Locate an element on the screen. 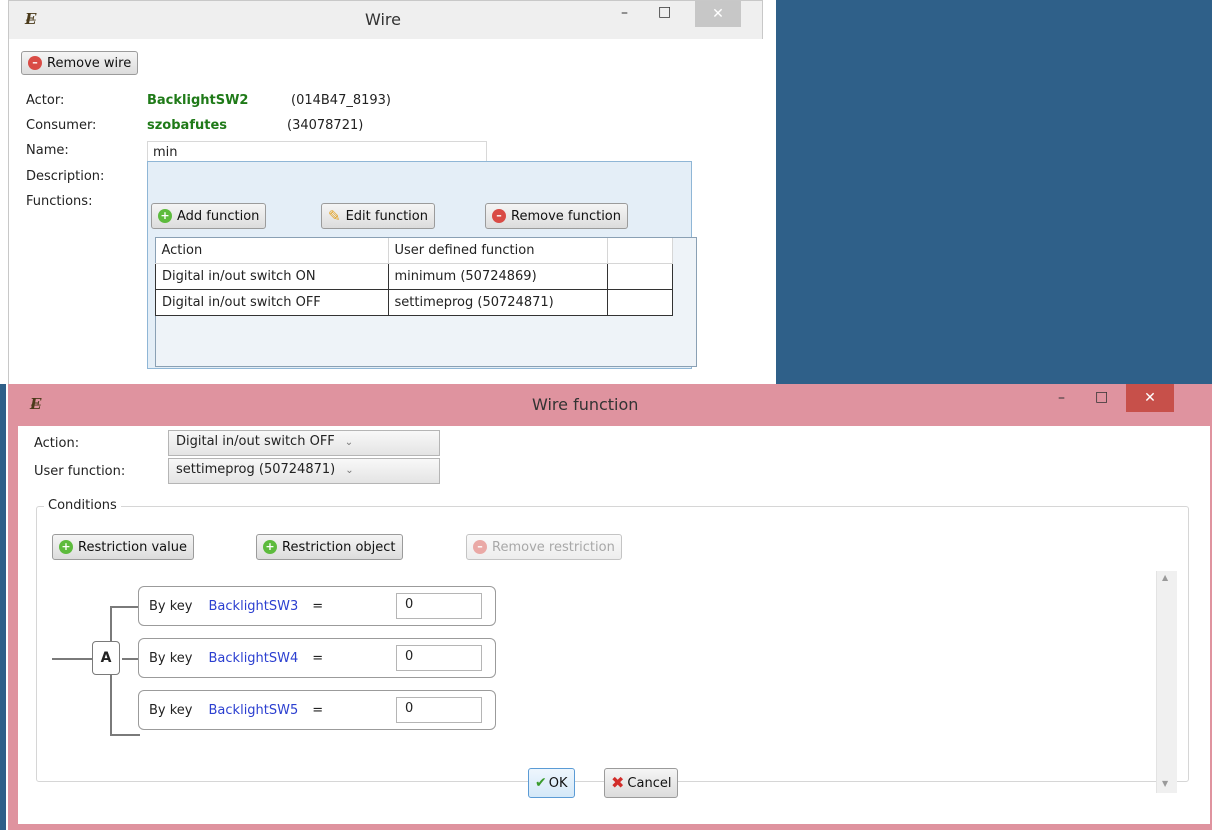 The height and width of the screenshot is (830, 1212). conditions-label: Conditions is located at coordinates (82, 505).